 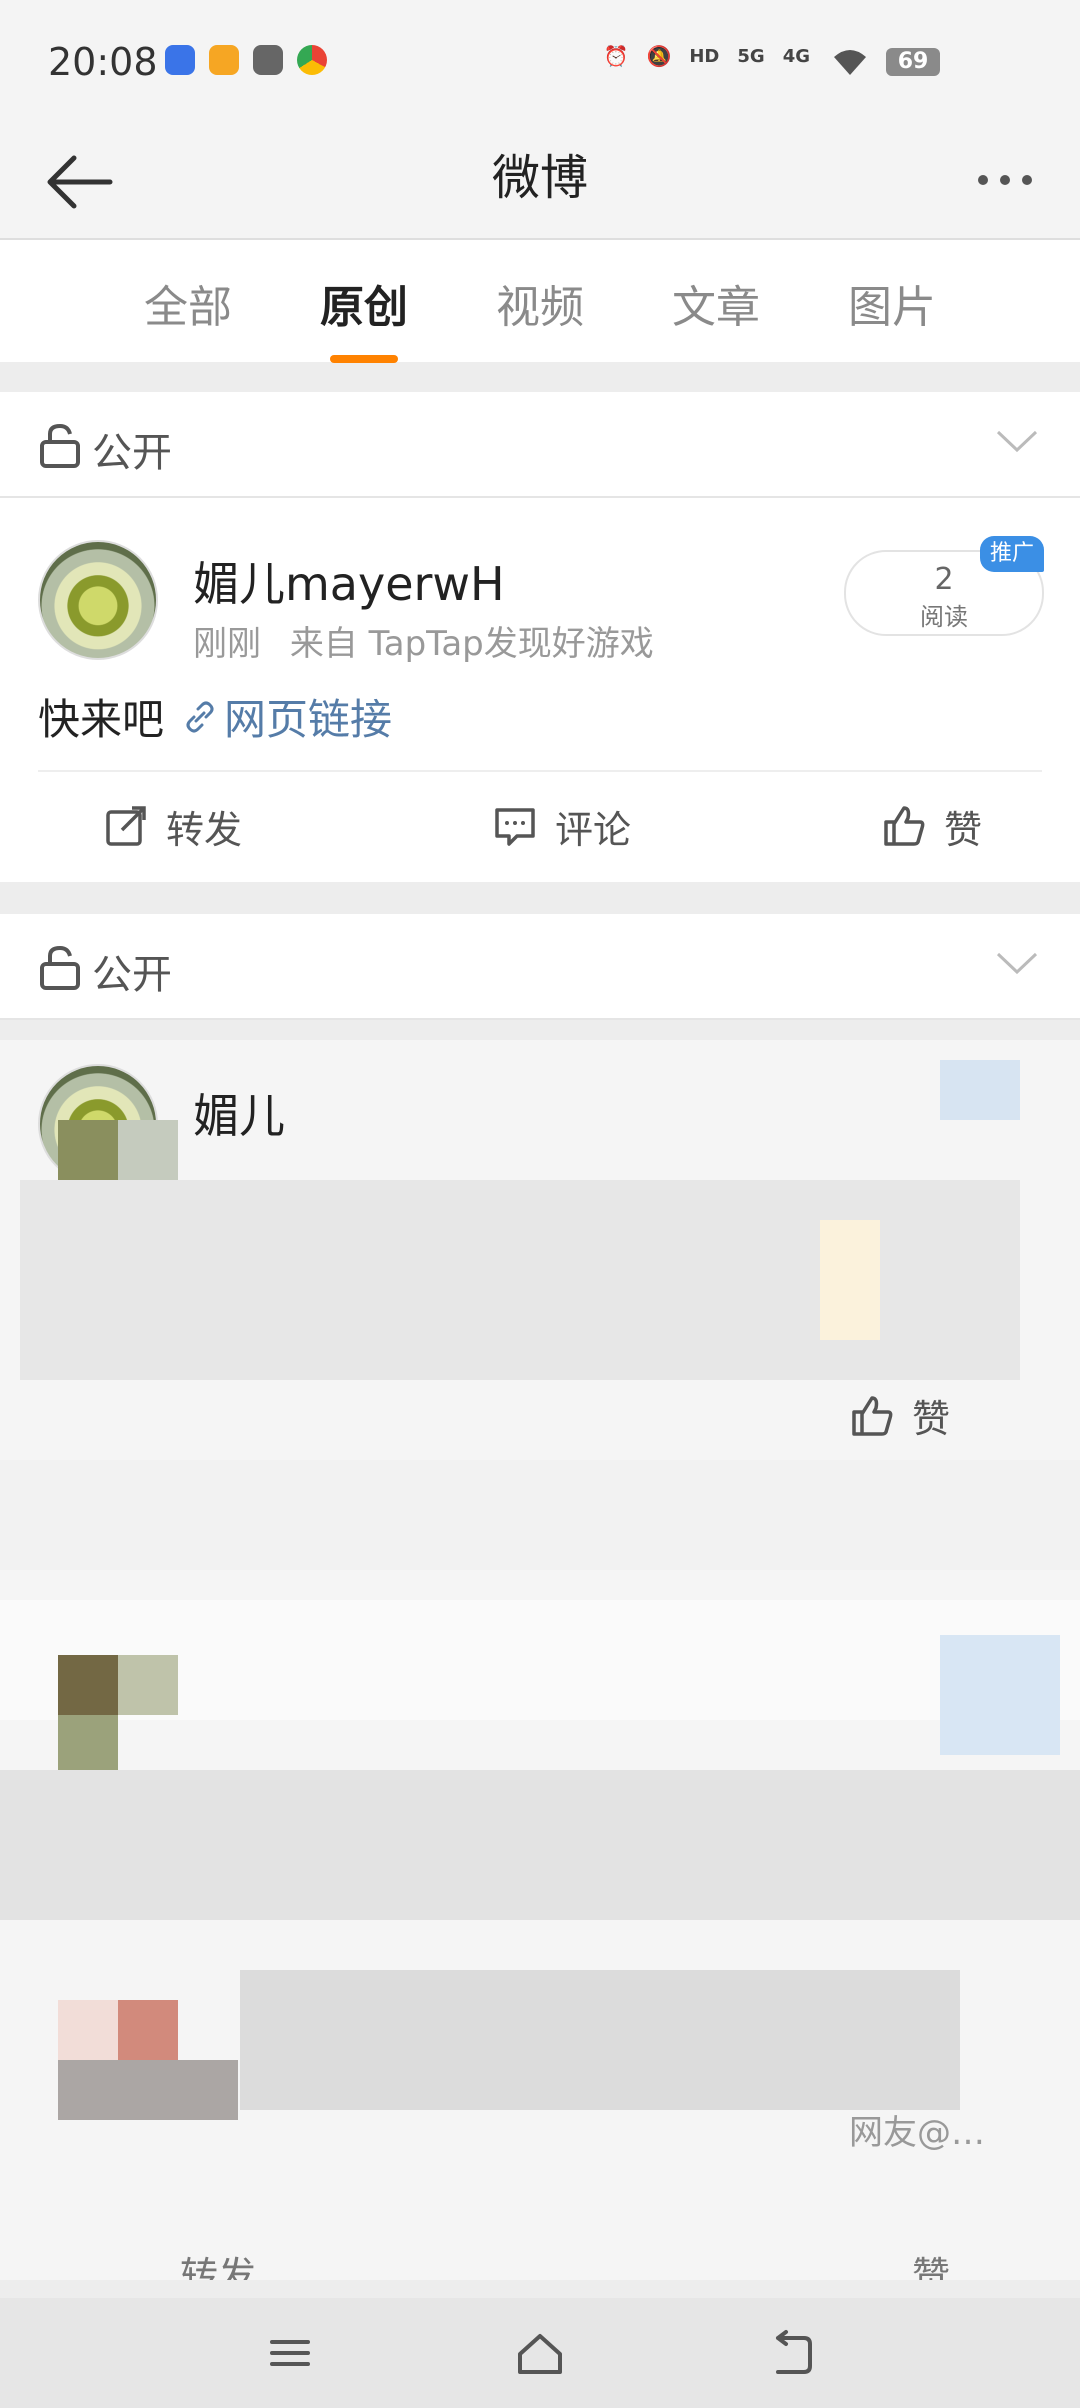 I want to click on system-nav-bar, so click(x=540, y=2353).